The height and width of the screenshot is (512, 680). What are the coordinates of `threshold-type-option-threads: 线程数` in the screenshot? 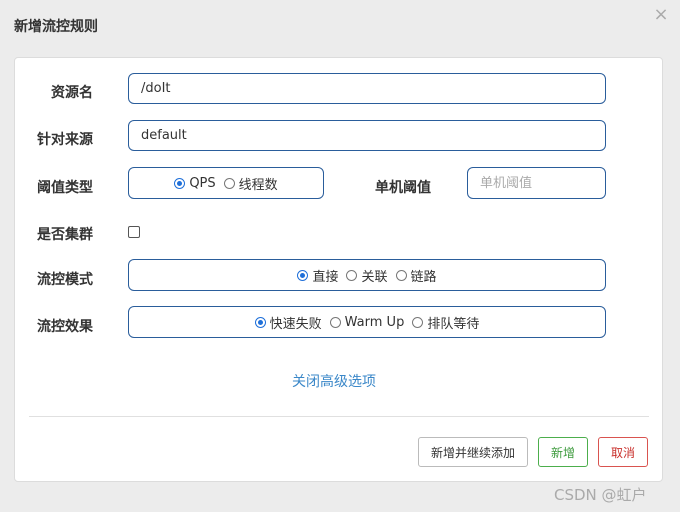 It's located at (250, 183).